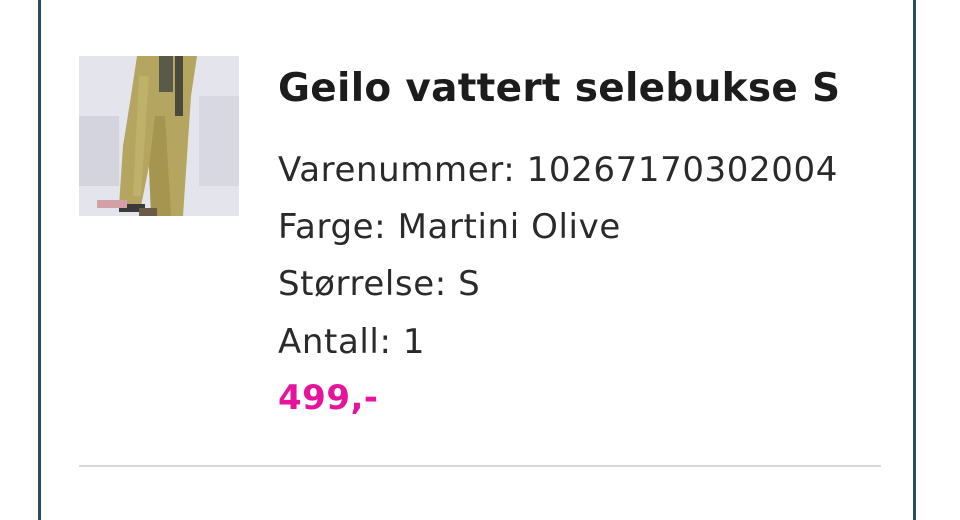 The image size is (960, 520). I want to click on product-price: 499,-, so click(328, 398).